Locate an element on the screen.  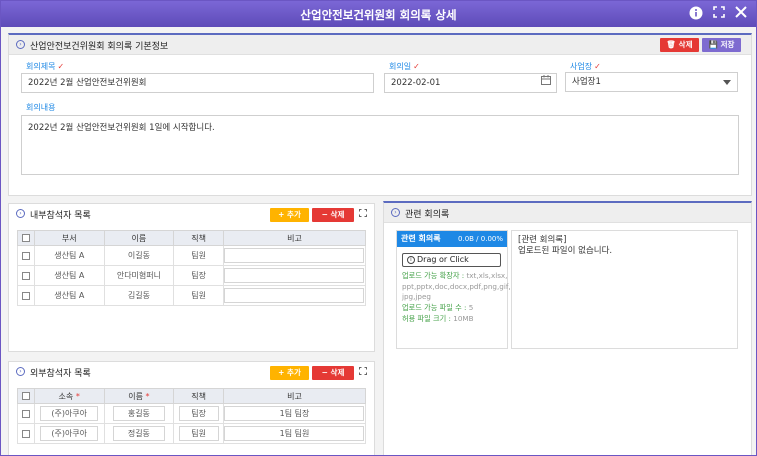
title-label: 회의제목 ✓ is located at coordinates (45, 66).